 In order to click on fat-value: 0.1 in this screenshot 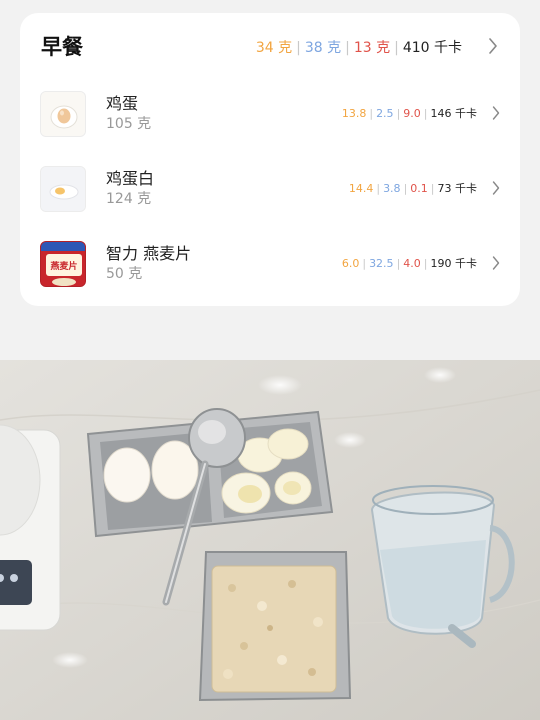, I will do `click(419, 188)`.